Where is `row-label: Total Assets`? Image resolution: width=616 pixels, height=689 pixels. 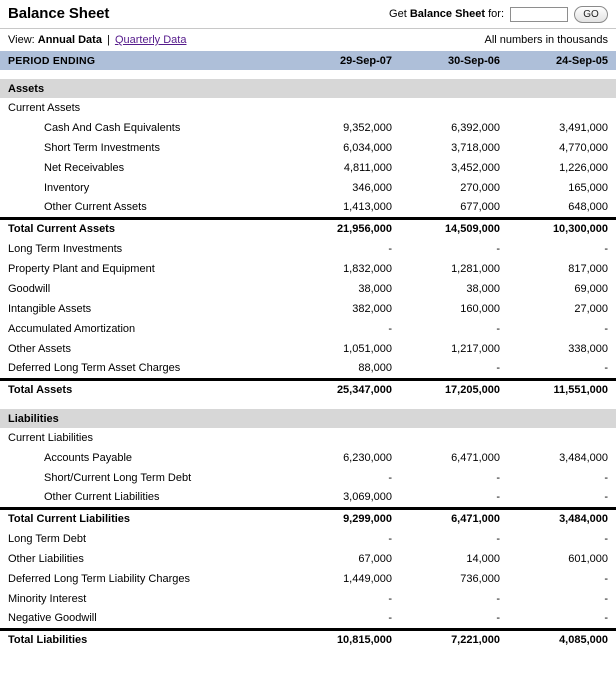 row-label: Total Assets is located at coordinates (146, 388).